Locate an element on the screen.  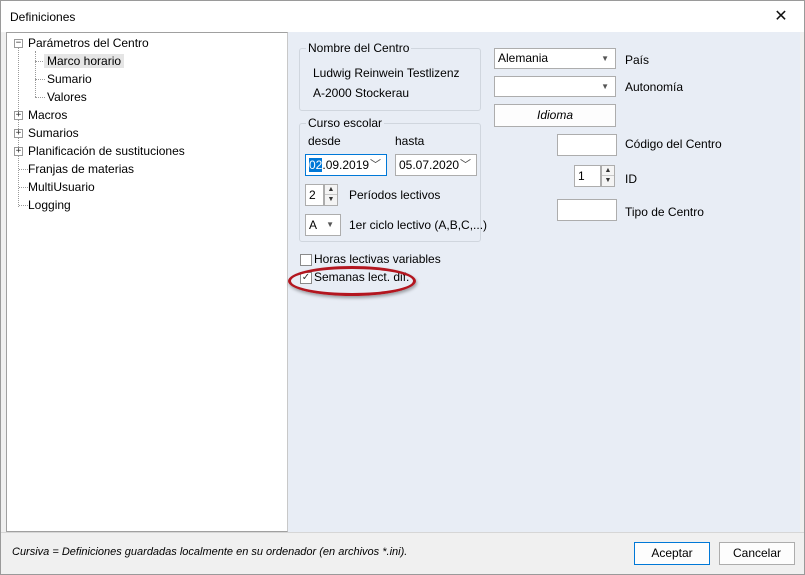
country-select: Alemania ▼ is located at coordinates (555, 58).